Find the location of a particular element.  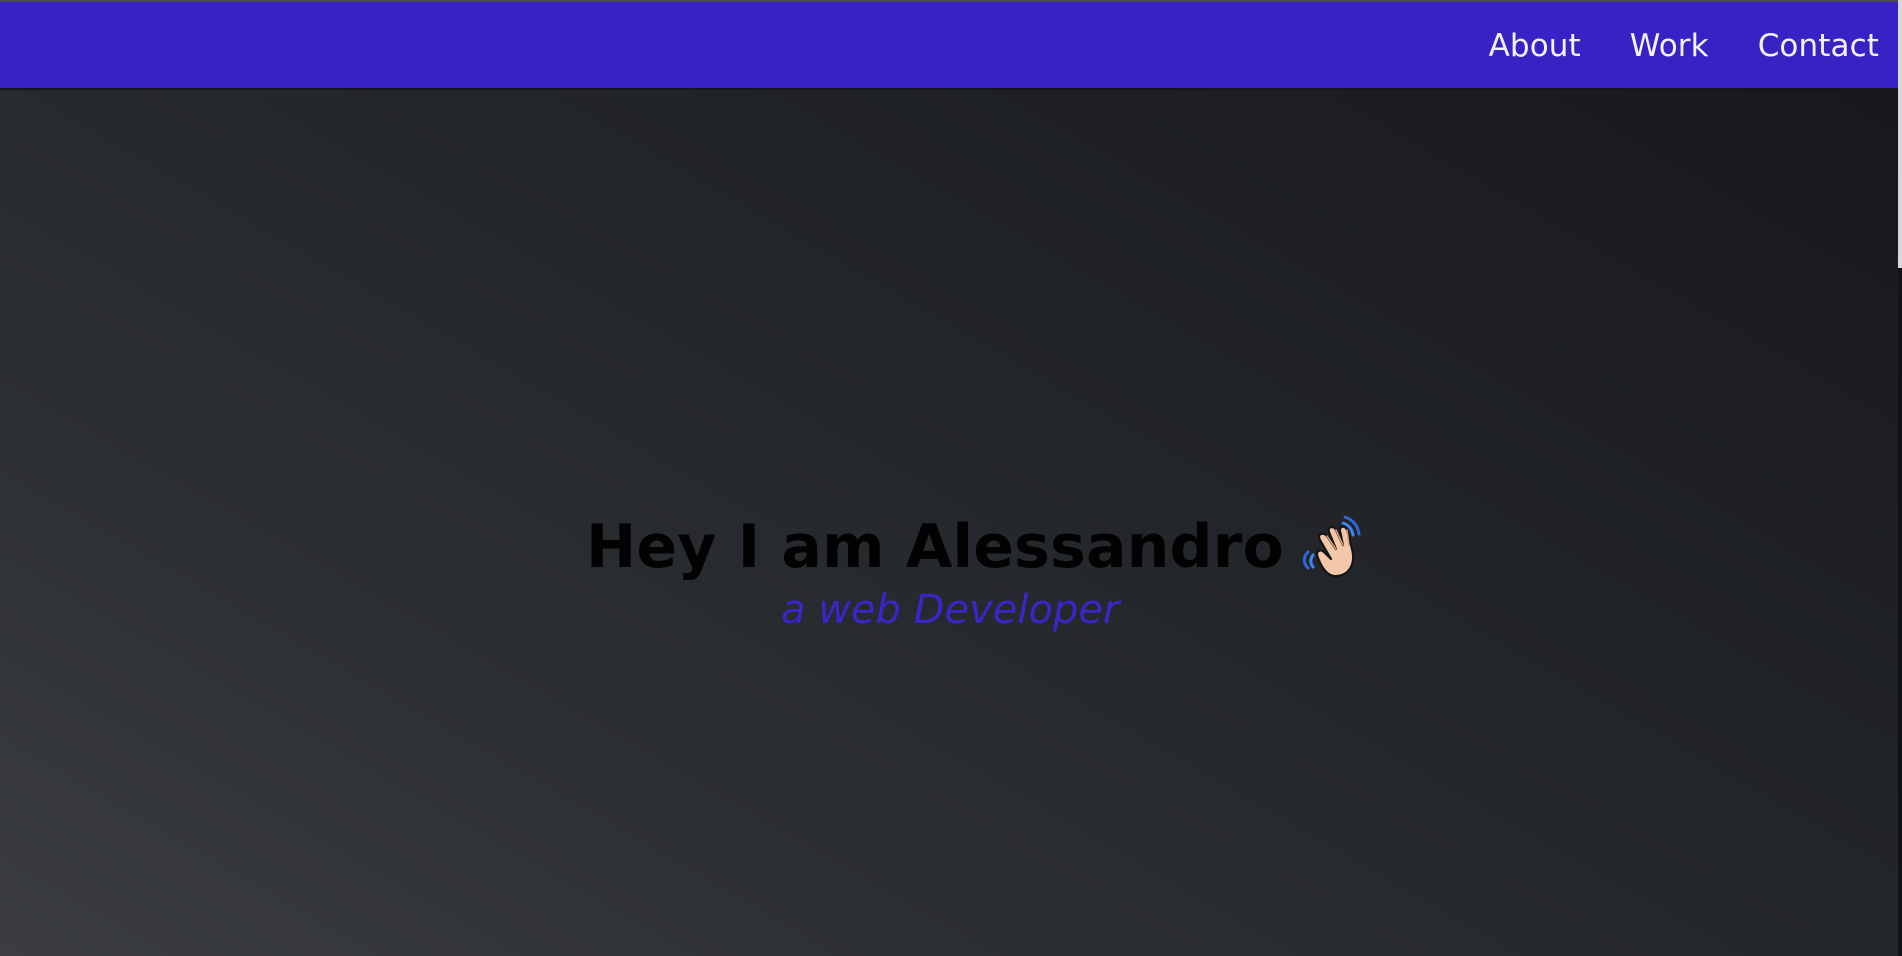

hero-subtitle: a web Developer is located at coordinates (950, 610).